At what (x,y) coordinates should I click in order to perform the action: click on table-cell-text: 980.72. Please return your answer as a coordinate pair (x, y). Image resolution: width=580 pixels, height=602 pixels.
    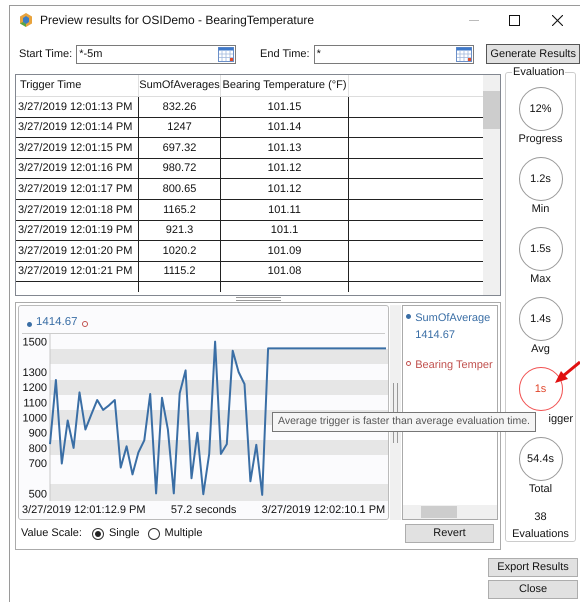
    Looking at the image, I should click on (179, 168).